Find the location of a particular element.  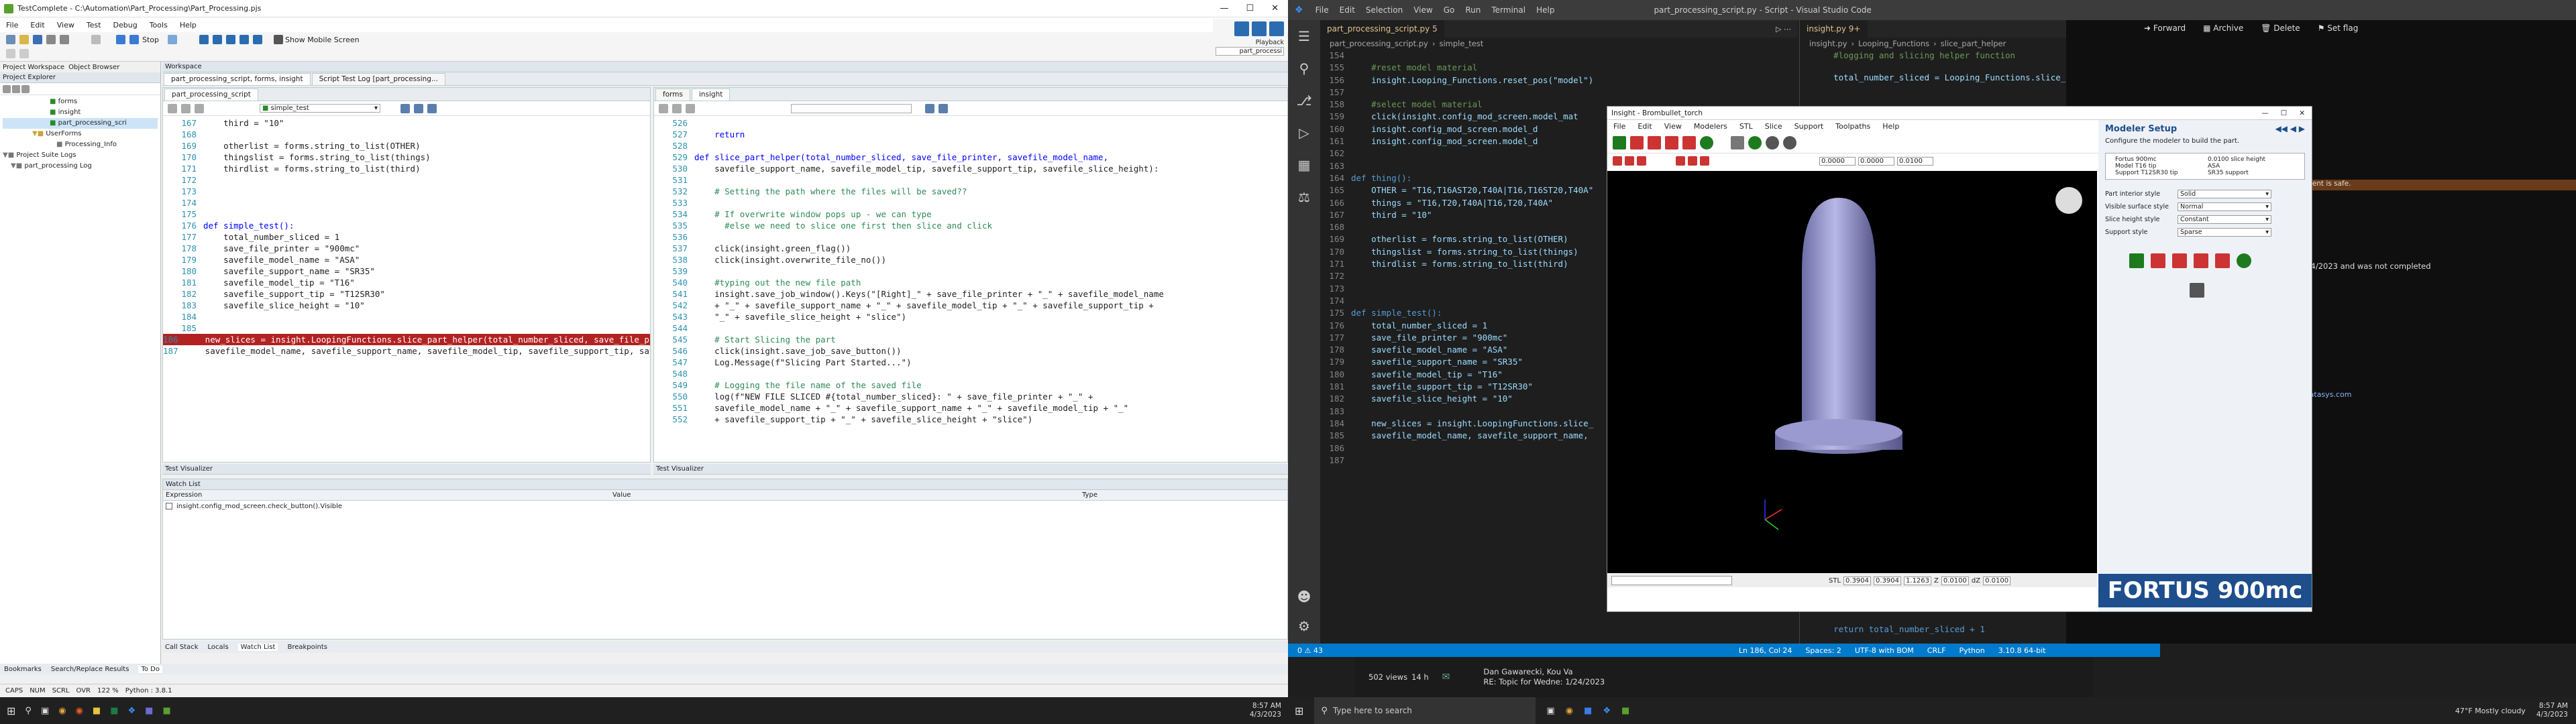

tree-item: ■ forms is located at coordinates (80, 102).